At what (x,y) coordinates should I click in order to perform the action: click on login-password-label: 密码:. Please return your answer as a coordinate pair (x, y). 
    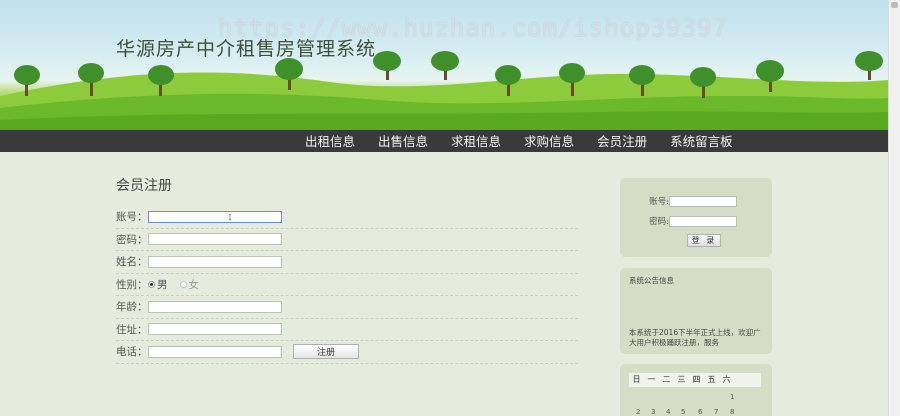
    Looking at the image, I should click on (659, 222).